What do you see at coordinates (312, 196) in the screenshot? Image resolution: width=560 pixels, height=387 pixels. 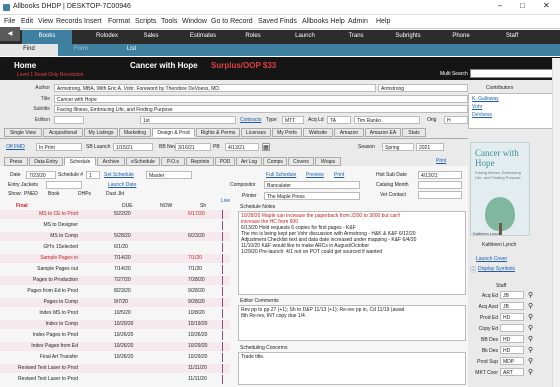 I see `printer-field: The Maple Press` at bounding box center [312, 196].